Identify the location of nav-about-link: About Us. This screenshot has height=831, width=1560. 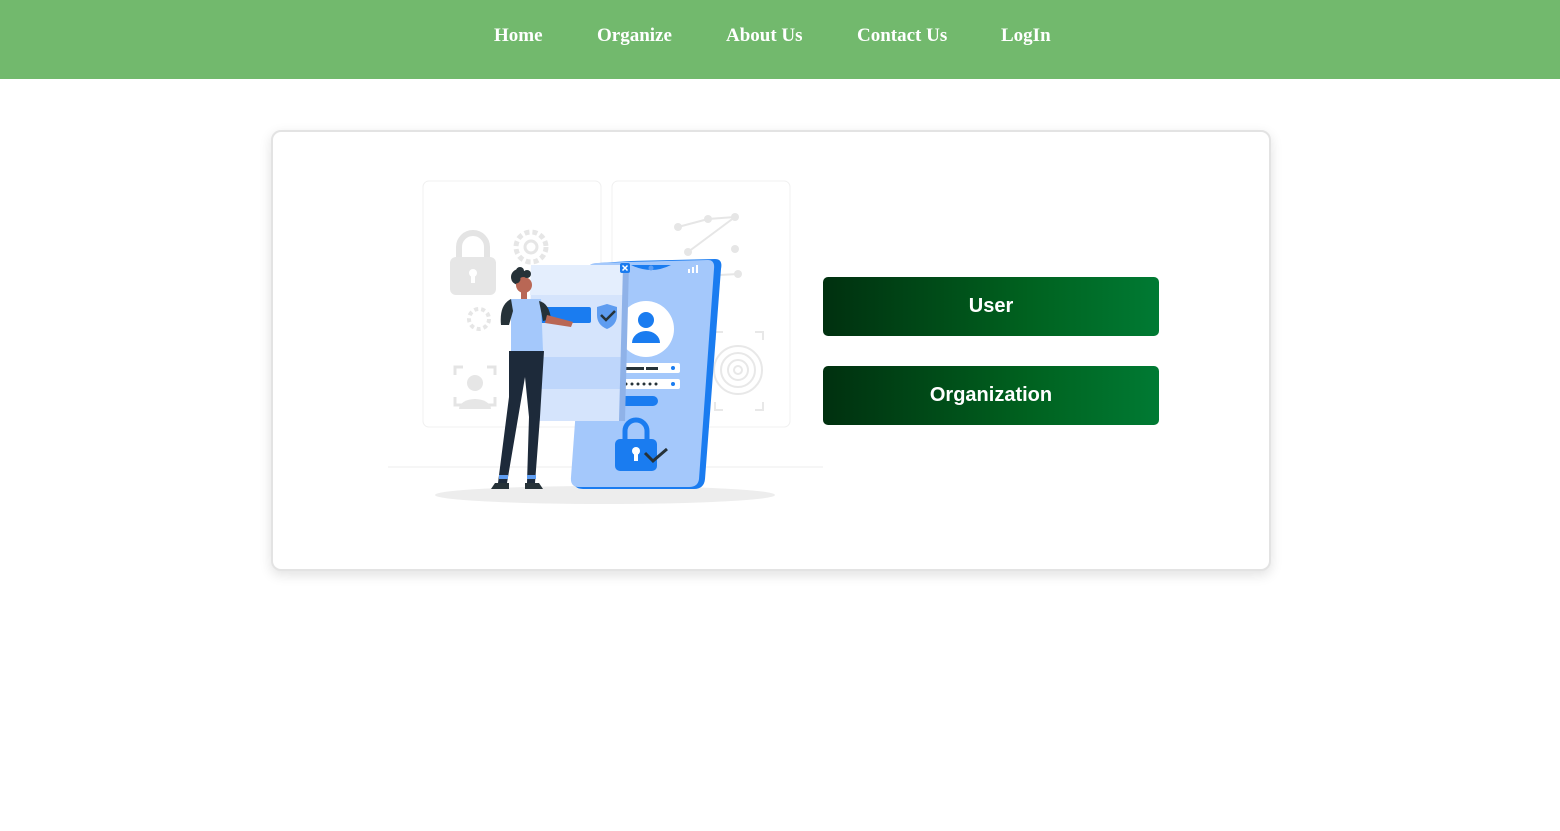
(764, 36).